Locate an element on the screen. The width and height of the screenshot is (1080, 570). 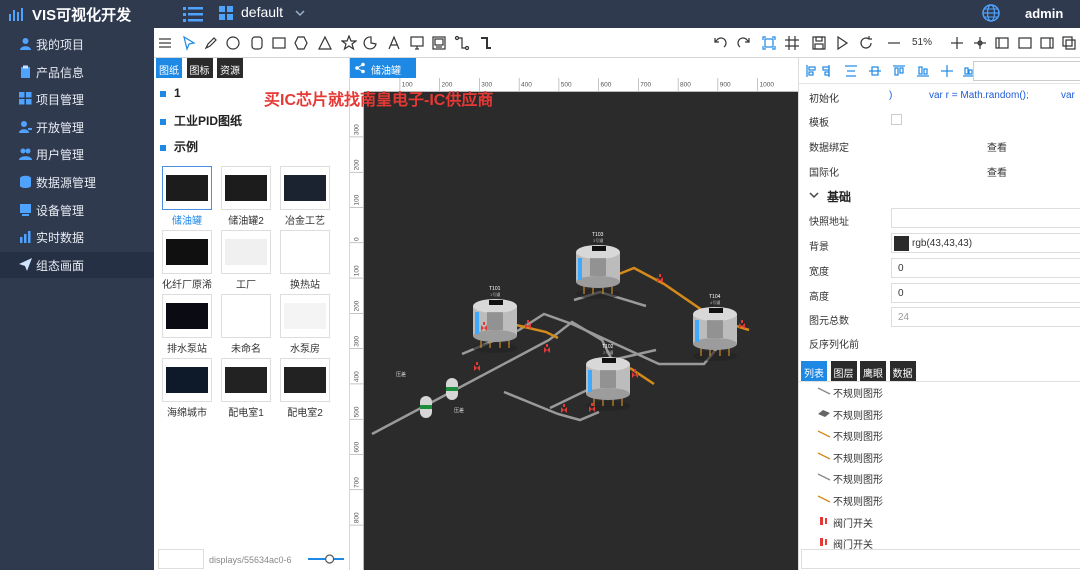
panel-left-icon is located at coordinates (1002, 43).